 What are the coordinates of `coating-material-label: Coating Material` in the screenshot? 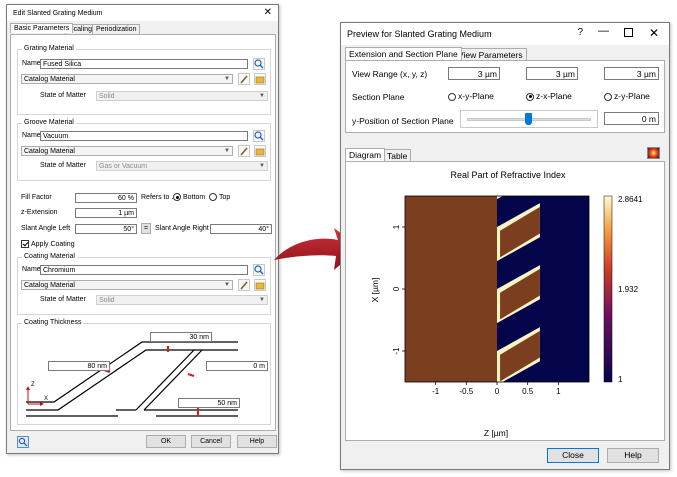 It's located at (49, 256).